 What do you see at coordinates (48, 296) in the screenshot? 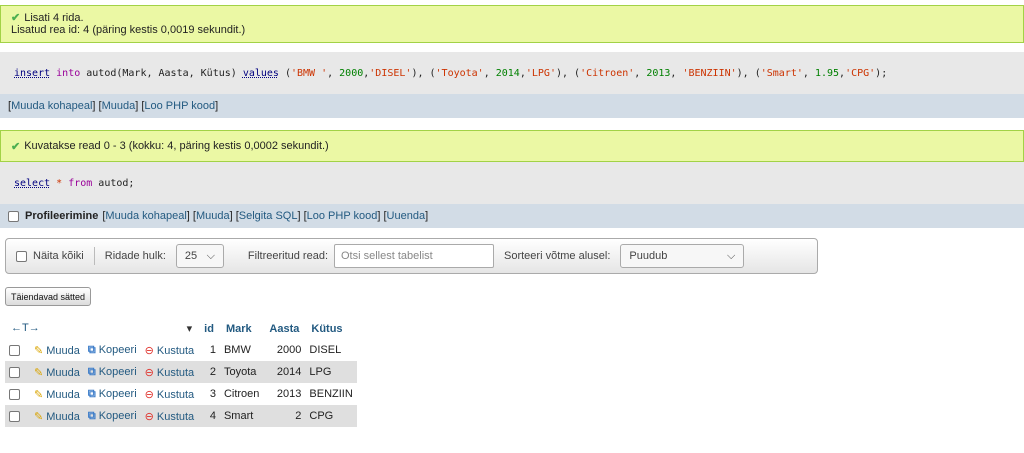
I see `extra-options-button: Täiendavad sätted` at bounding box center [48, 296].